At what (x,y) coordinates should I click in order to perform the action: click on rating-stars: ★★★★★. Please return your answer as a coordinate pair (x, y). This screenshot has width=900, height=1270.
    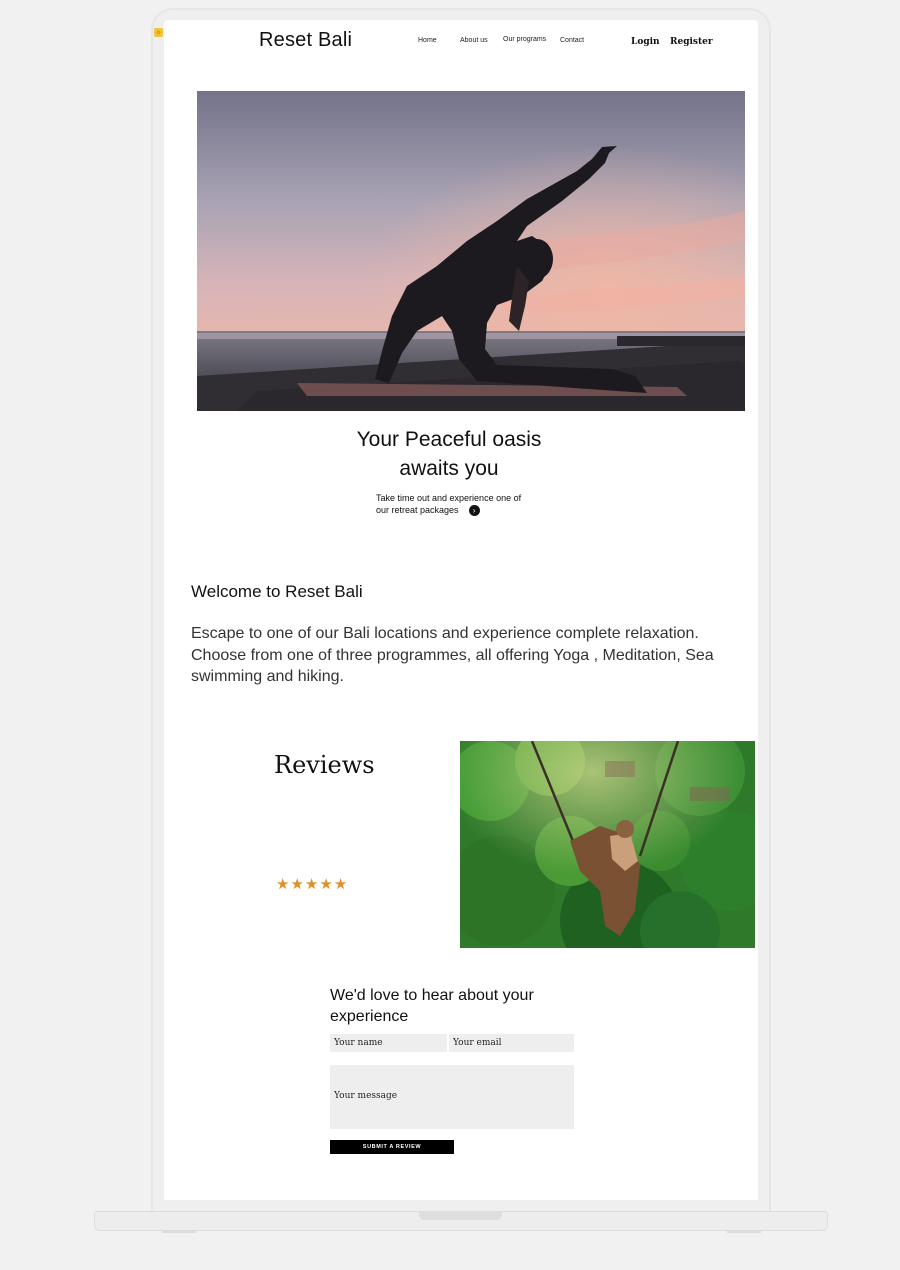
    Looking at the image, I should click on (312, 884).